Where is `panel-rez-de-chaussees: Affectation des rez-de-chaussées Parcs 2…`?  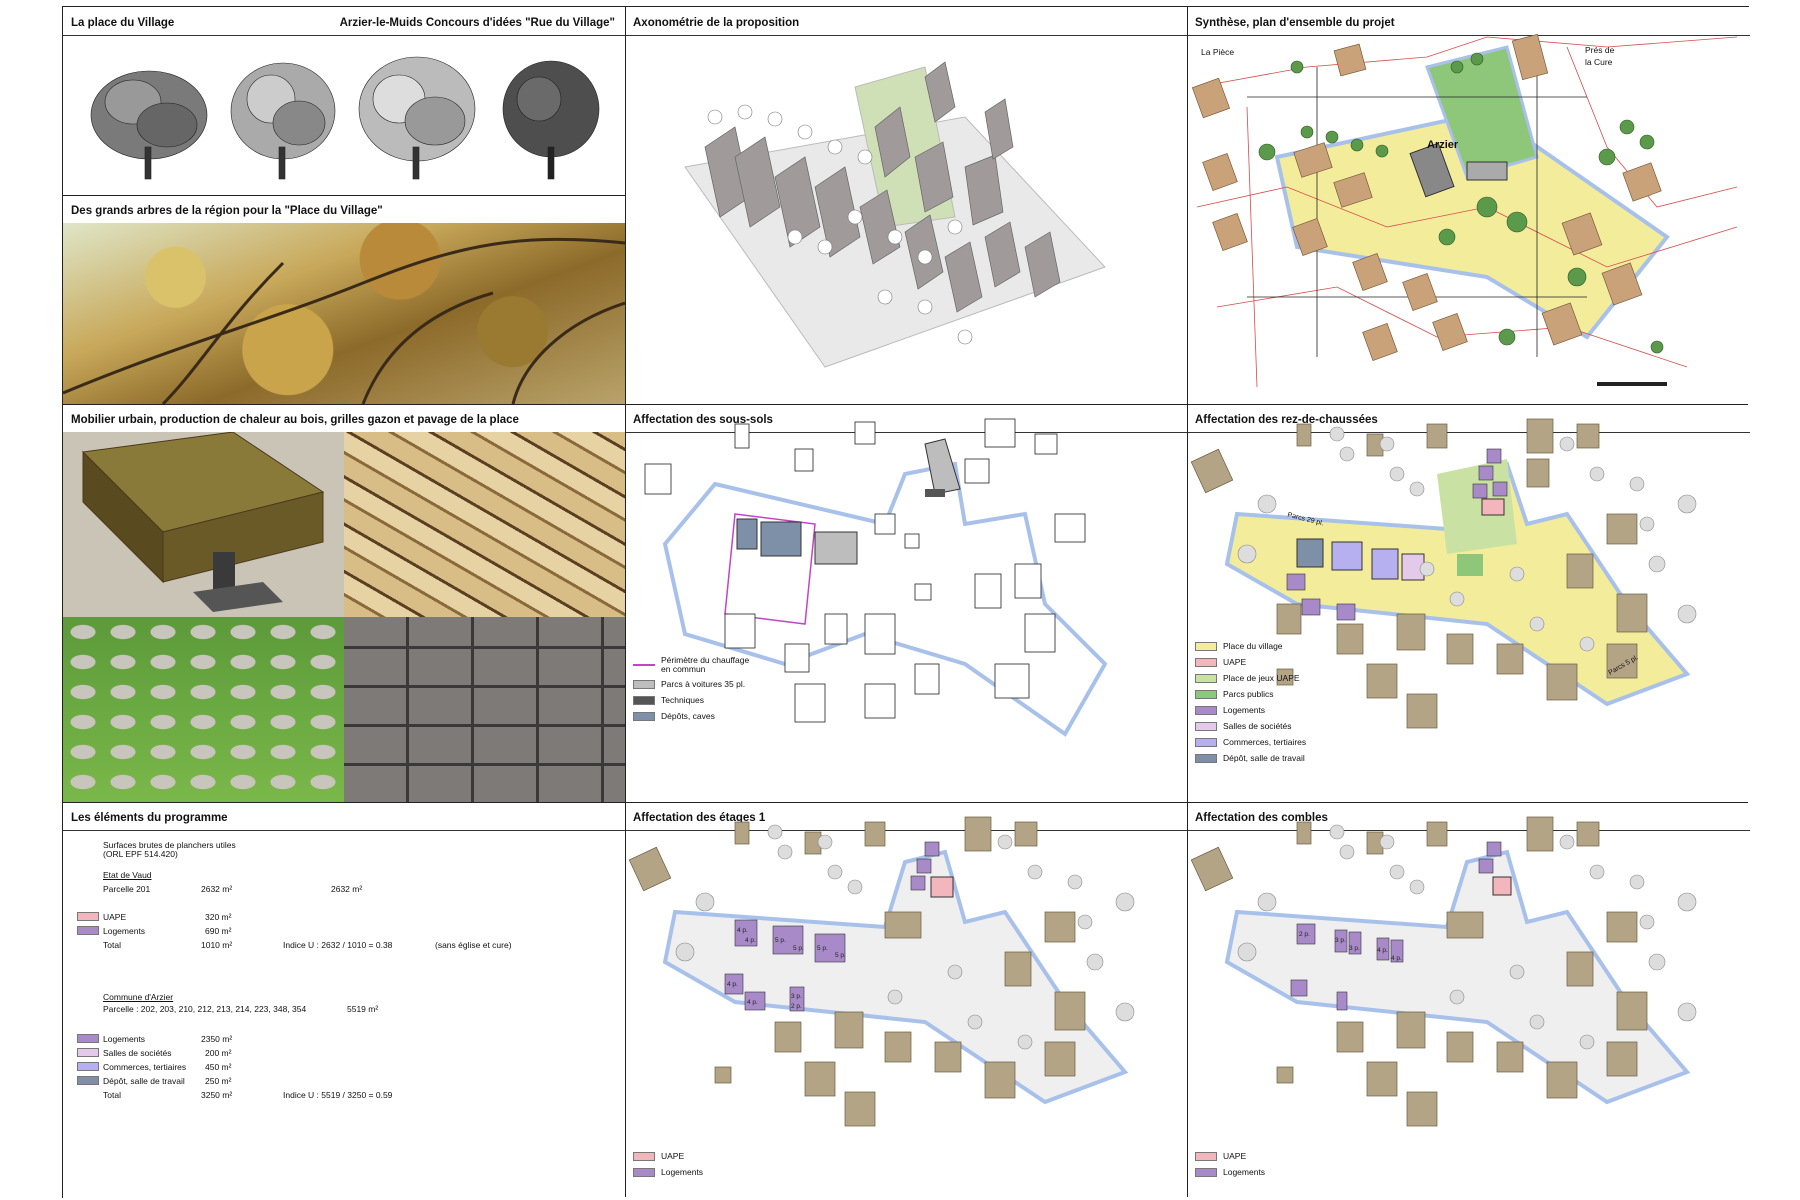 panel-rez-de-chaussees: Affectation des rez-de-chaussées Parcs 2… is located at coordinates (1468, 603).